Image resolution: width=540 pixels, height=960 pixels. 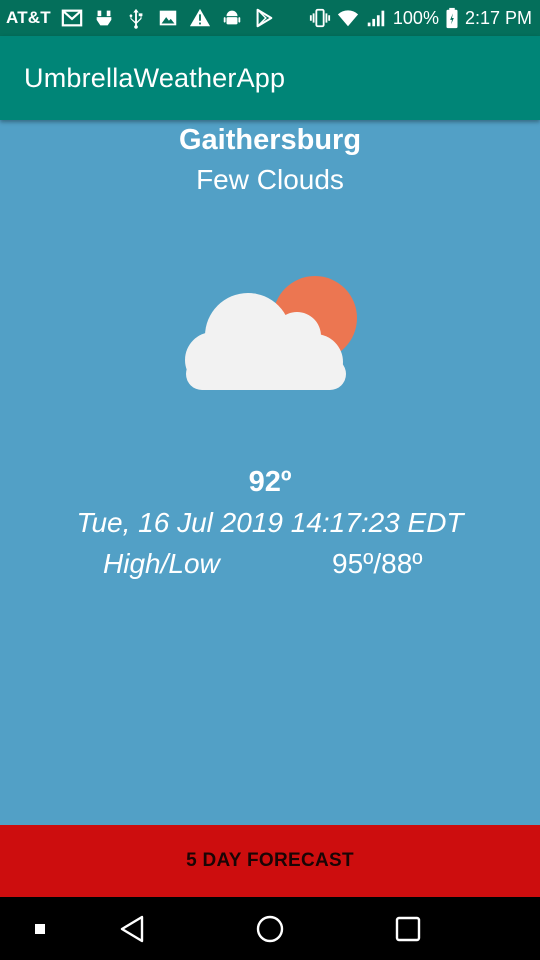 I want to click on gmail-icon, so click(x=72, y=18).